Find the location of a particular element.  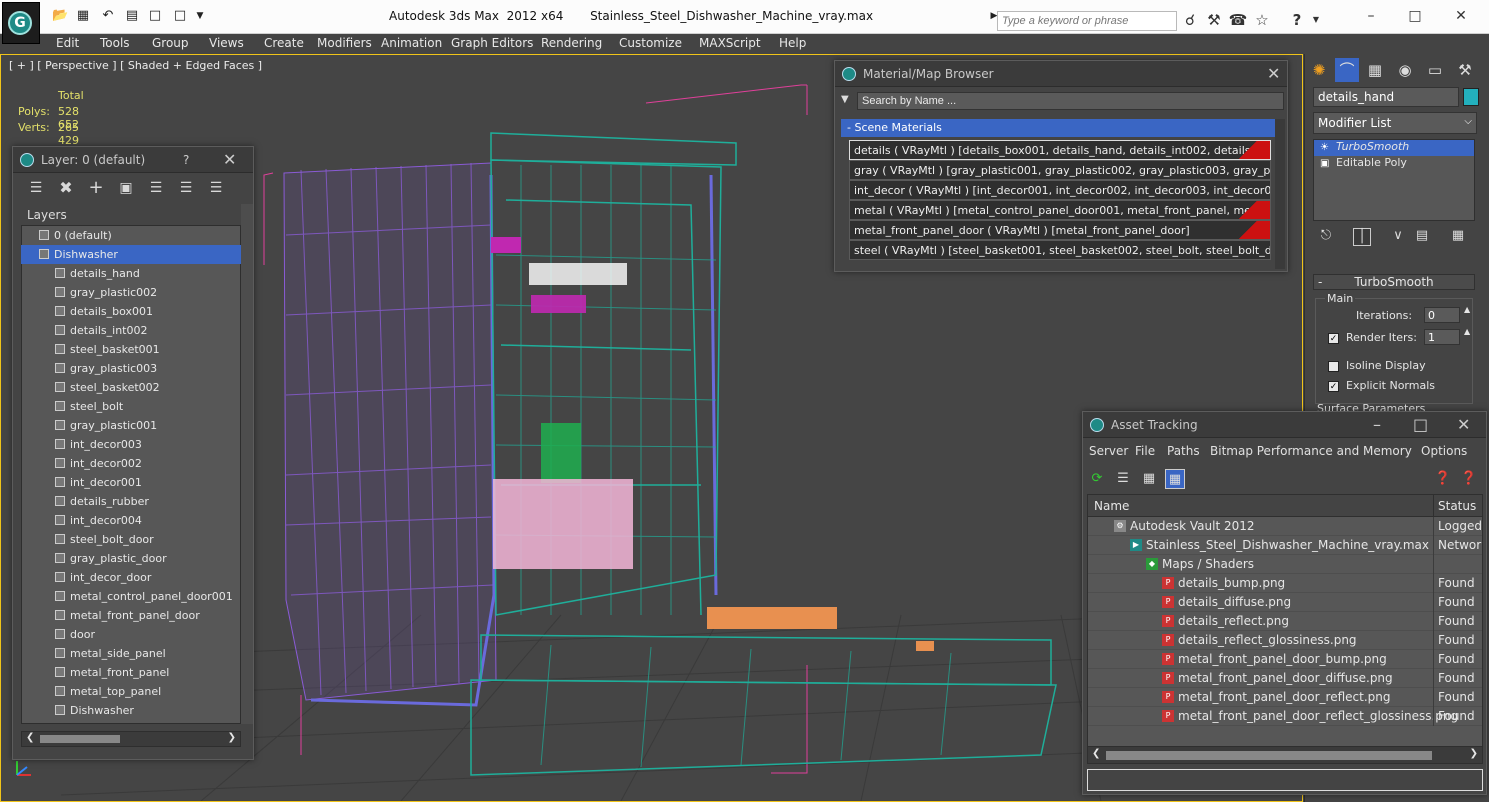

layer-row: details_int002 is located at coordinates (131, 330).